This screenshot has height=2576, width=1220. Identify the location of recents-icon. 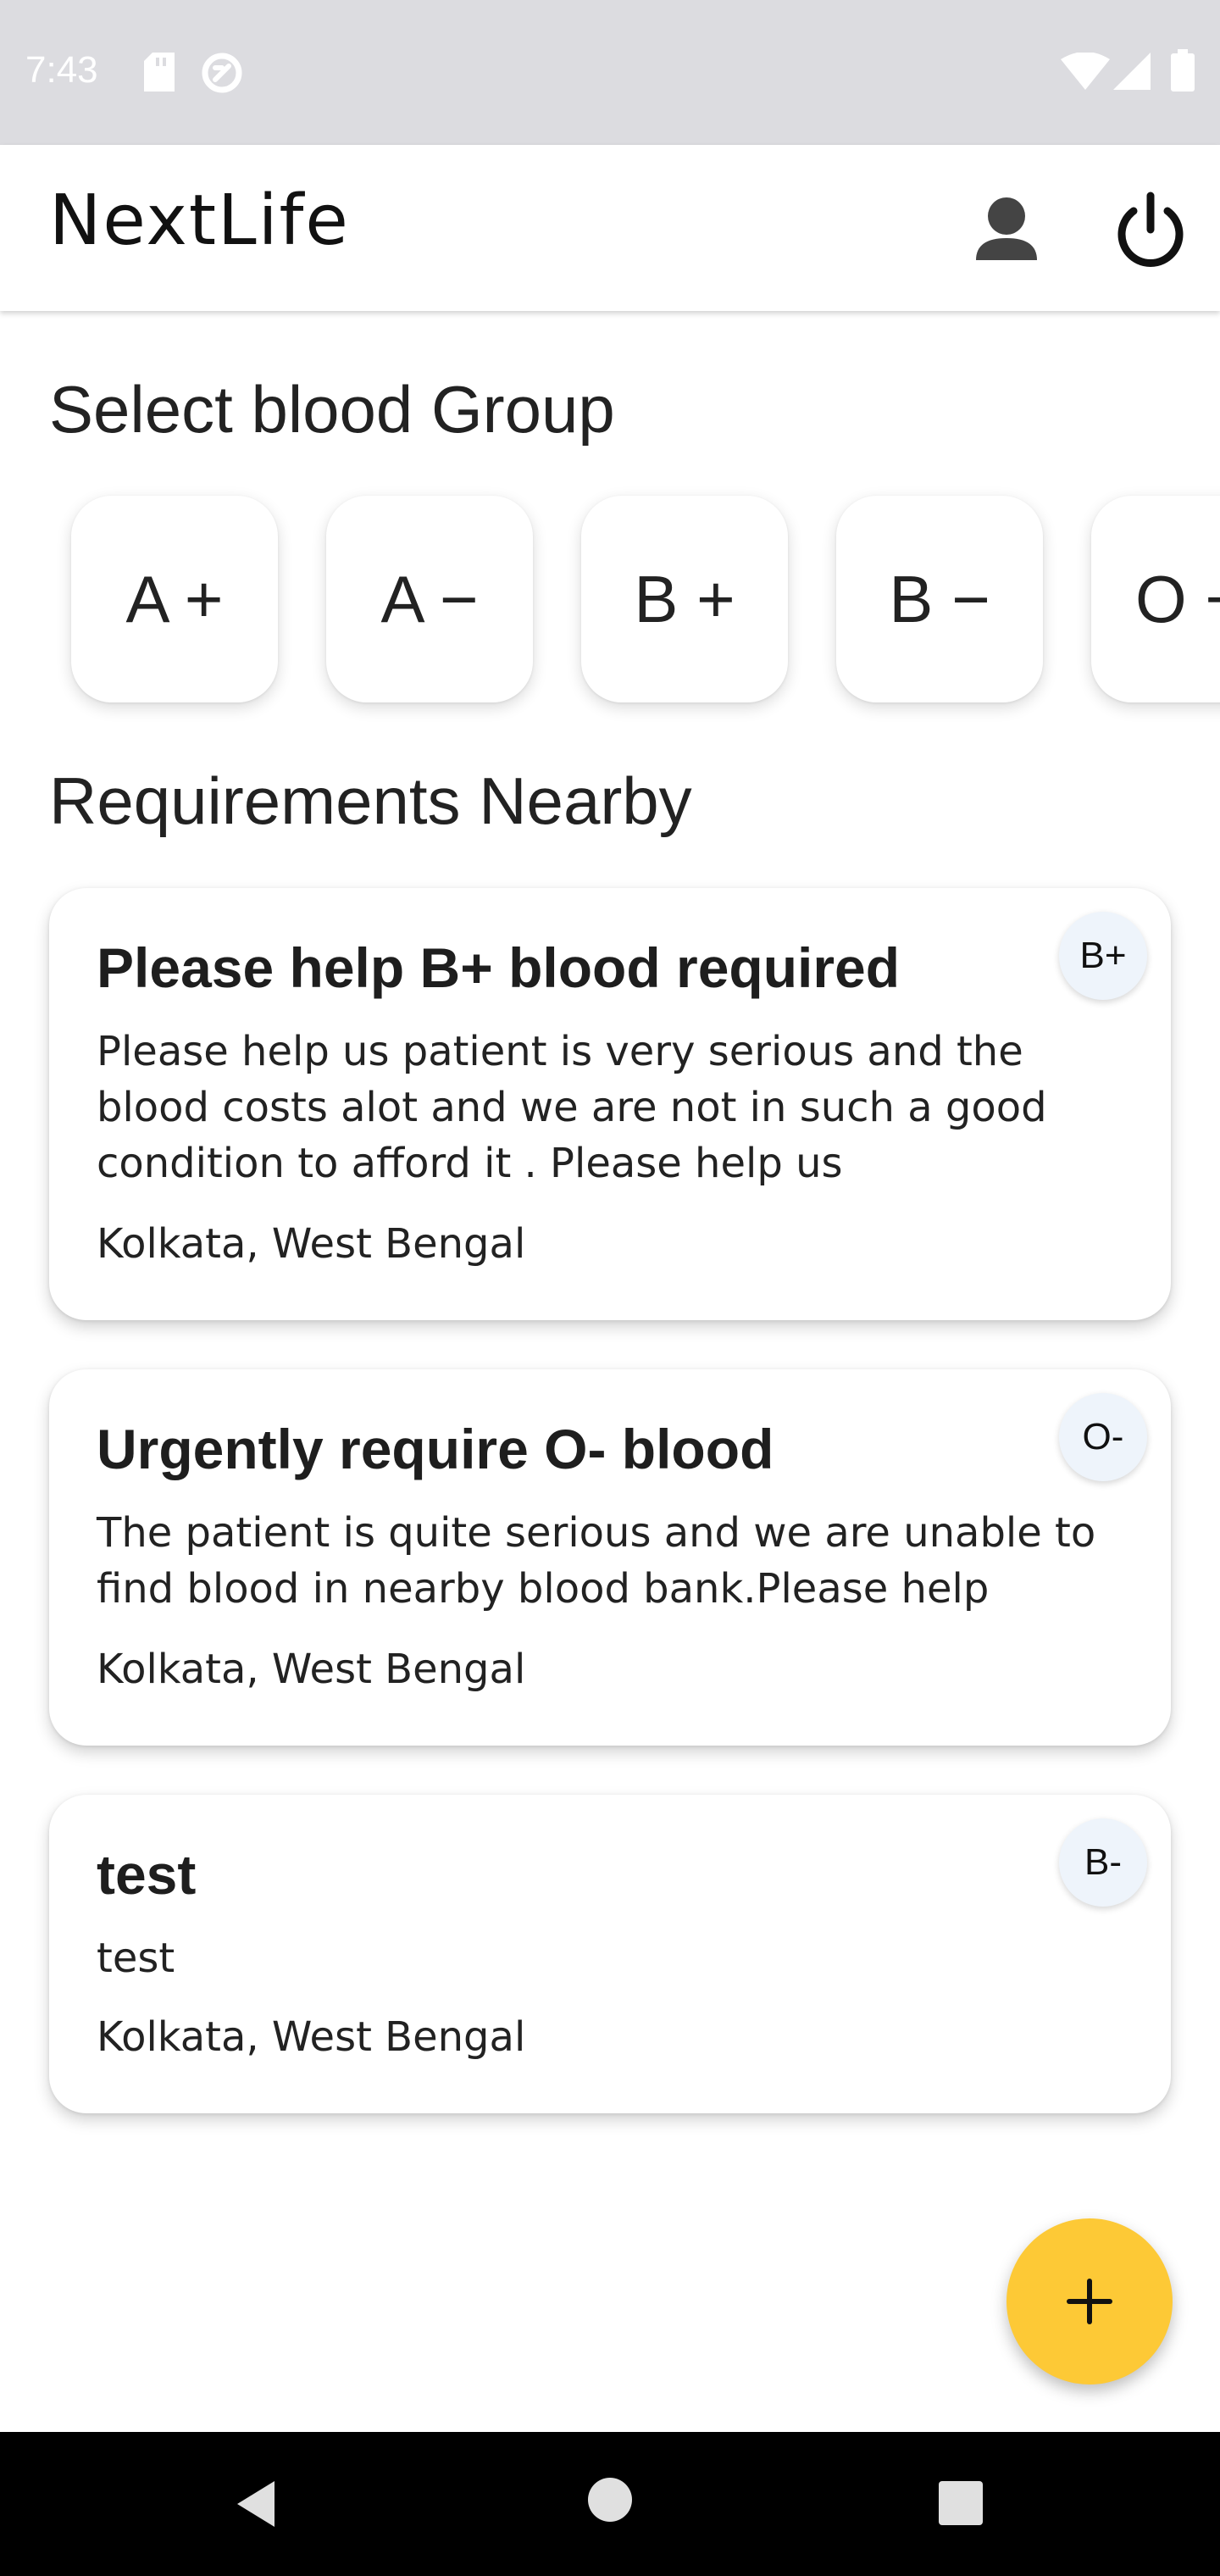
(961, 2503).